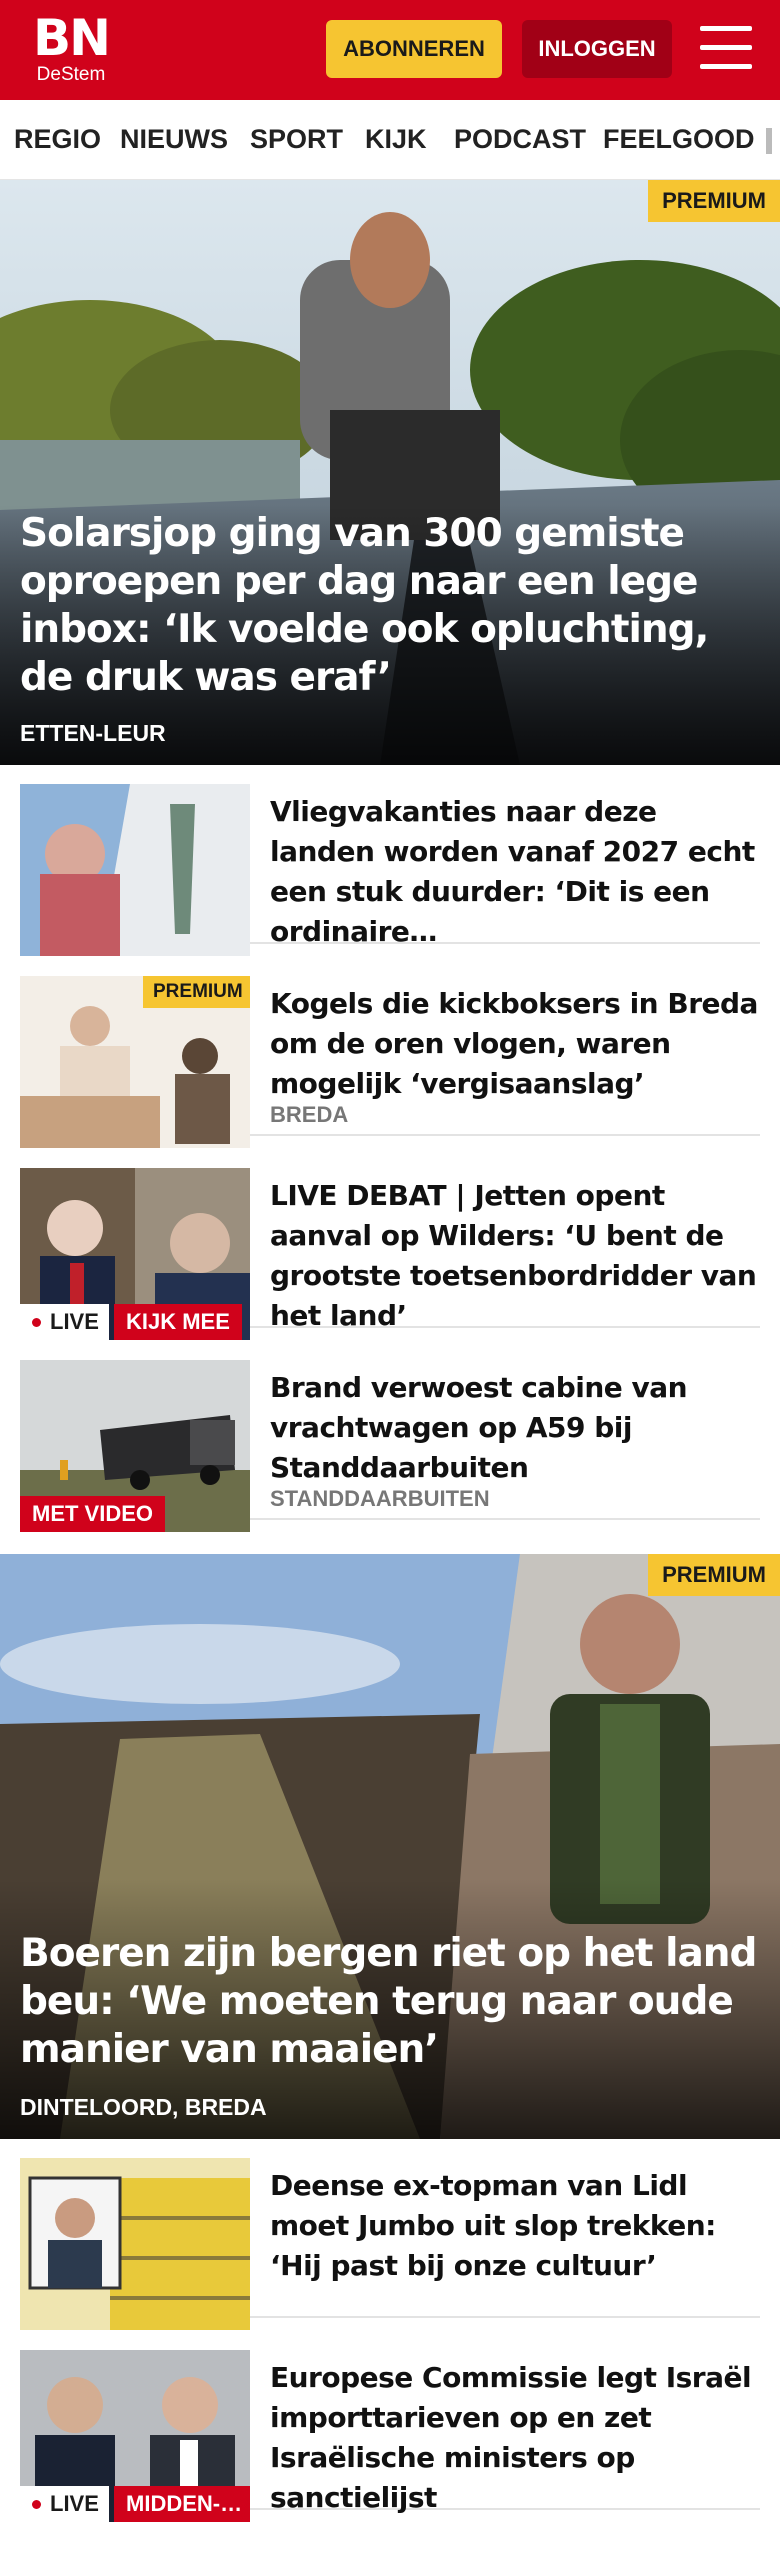  Describe the element at coordinates (135, 1062) in the screenshot. I see `thumbnail-court: PREMIUM` at that location.